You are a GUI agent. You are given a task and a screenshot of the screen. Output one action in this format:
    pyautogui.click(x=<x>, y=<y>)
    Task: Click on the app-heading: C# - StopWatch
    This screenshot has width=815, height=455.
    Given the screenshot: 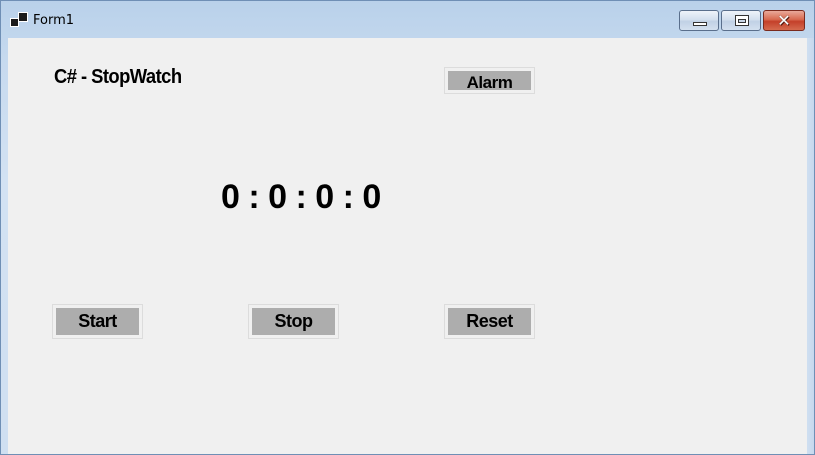 What is the action you would take?
    pyautogui.click(x=118, y=77)
    